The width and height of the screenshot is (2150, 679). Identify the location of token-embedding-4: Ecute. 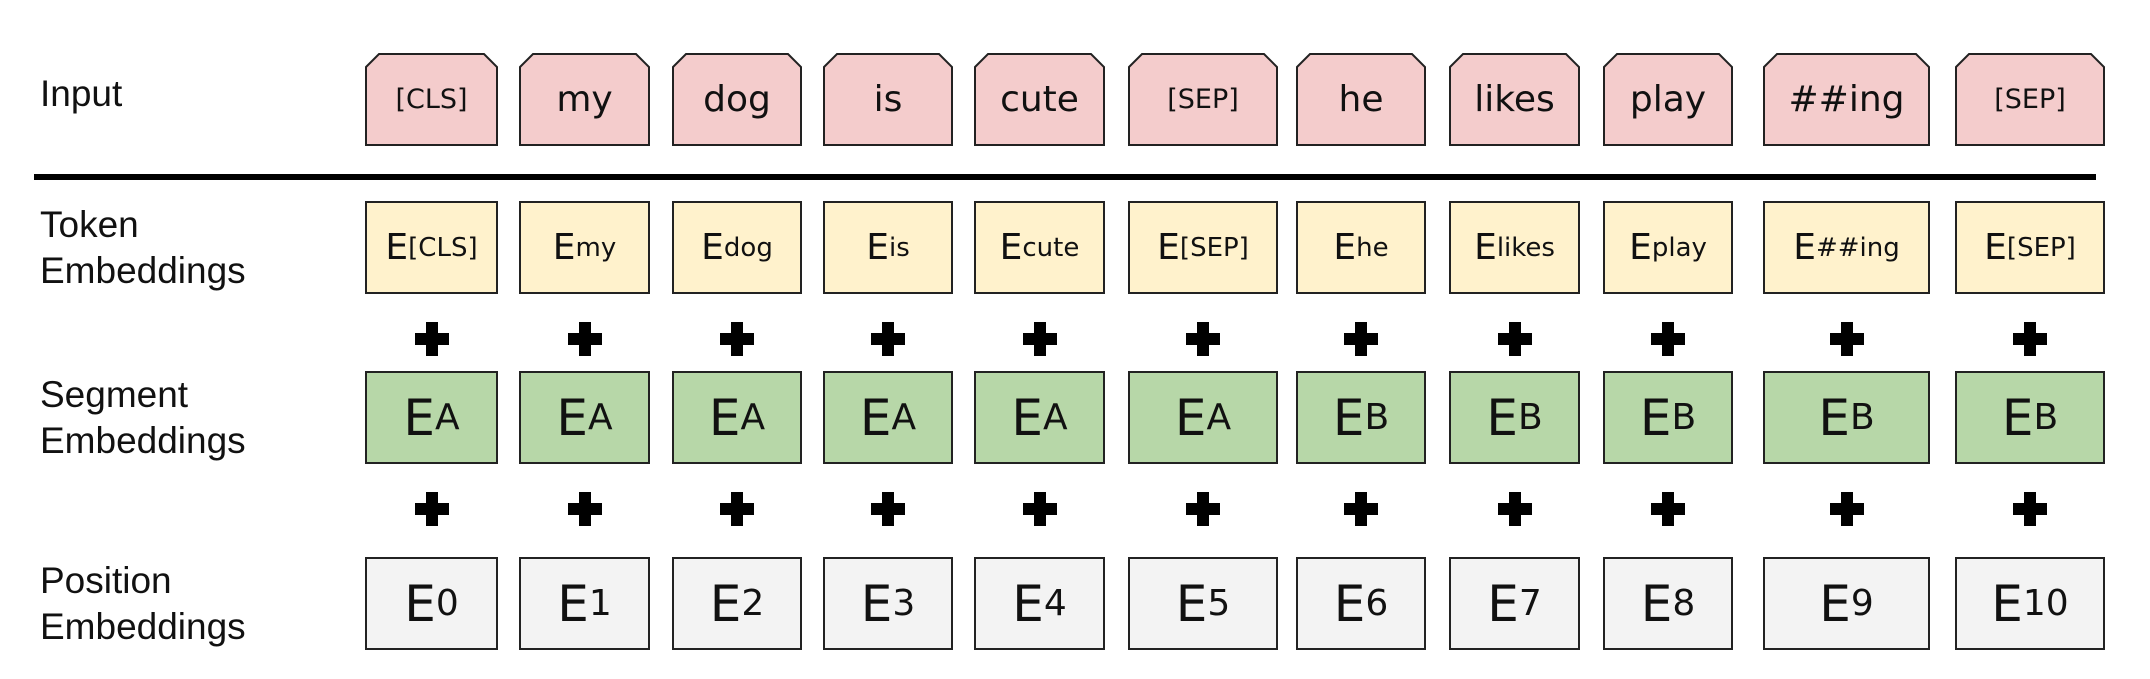
(1039, 247).